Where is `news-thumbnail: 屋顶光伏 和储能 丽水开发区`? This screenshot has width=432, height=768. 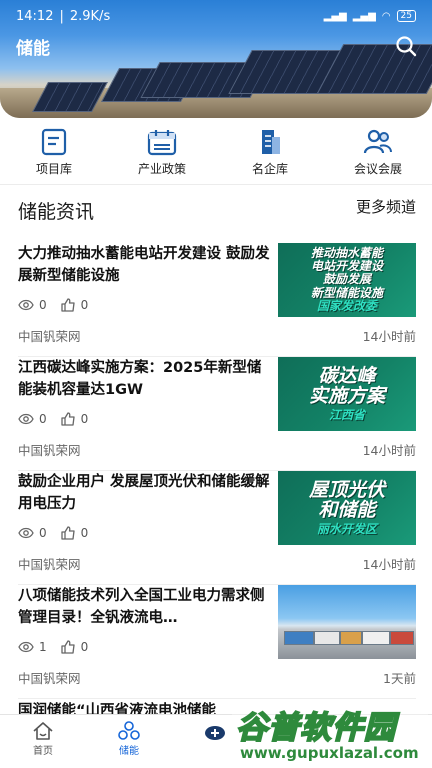
news-thumbnail: 屋顶光伏 和储能 丽水开发区 is located at coordinates (347, 508).